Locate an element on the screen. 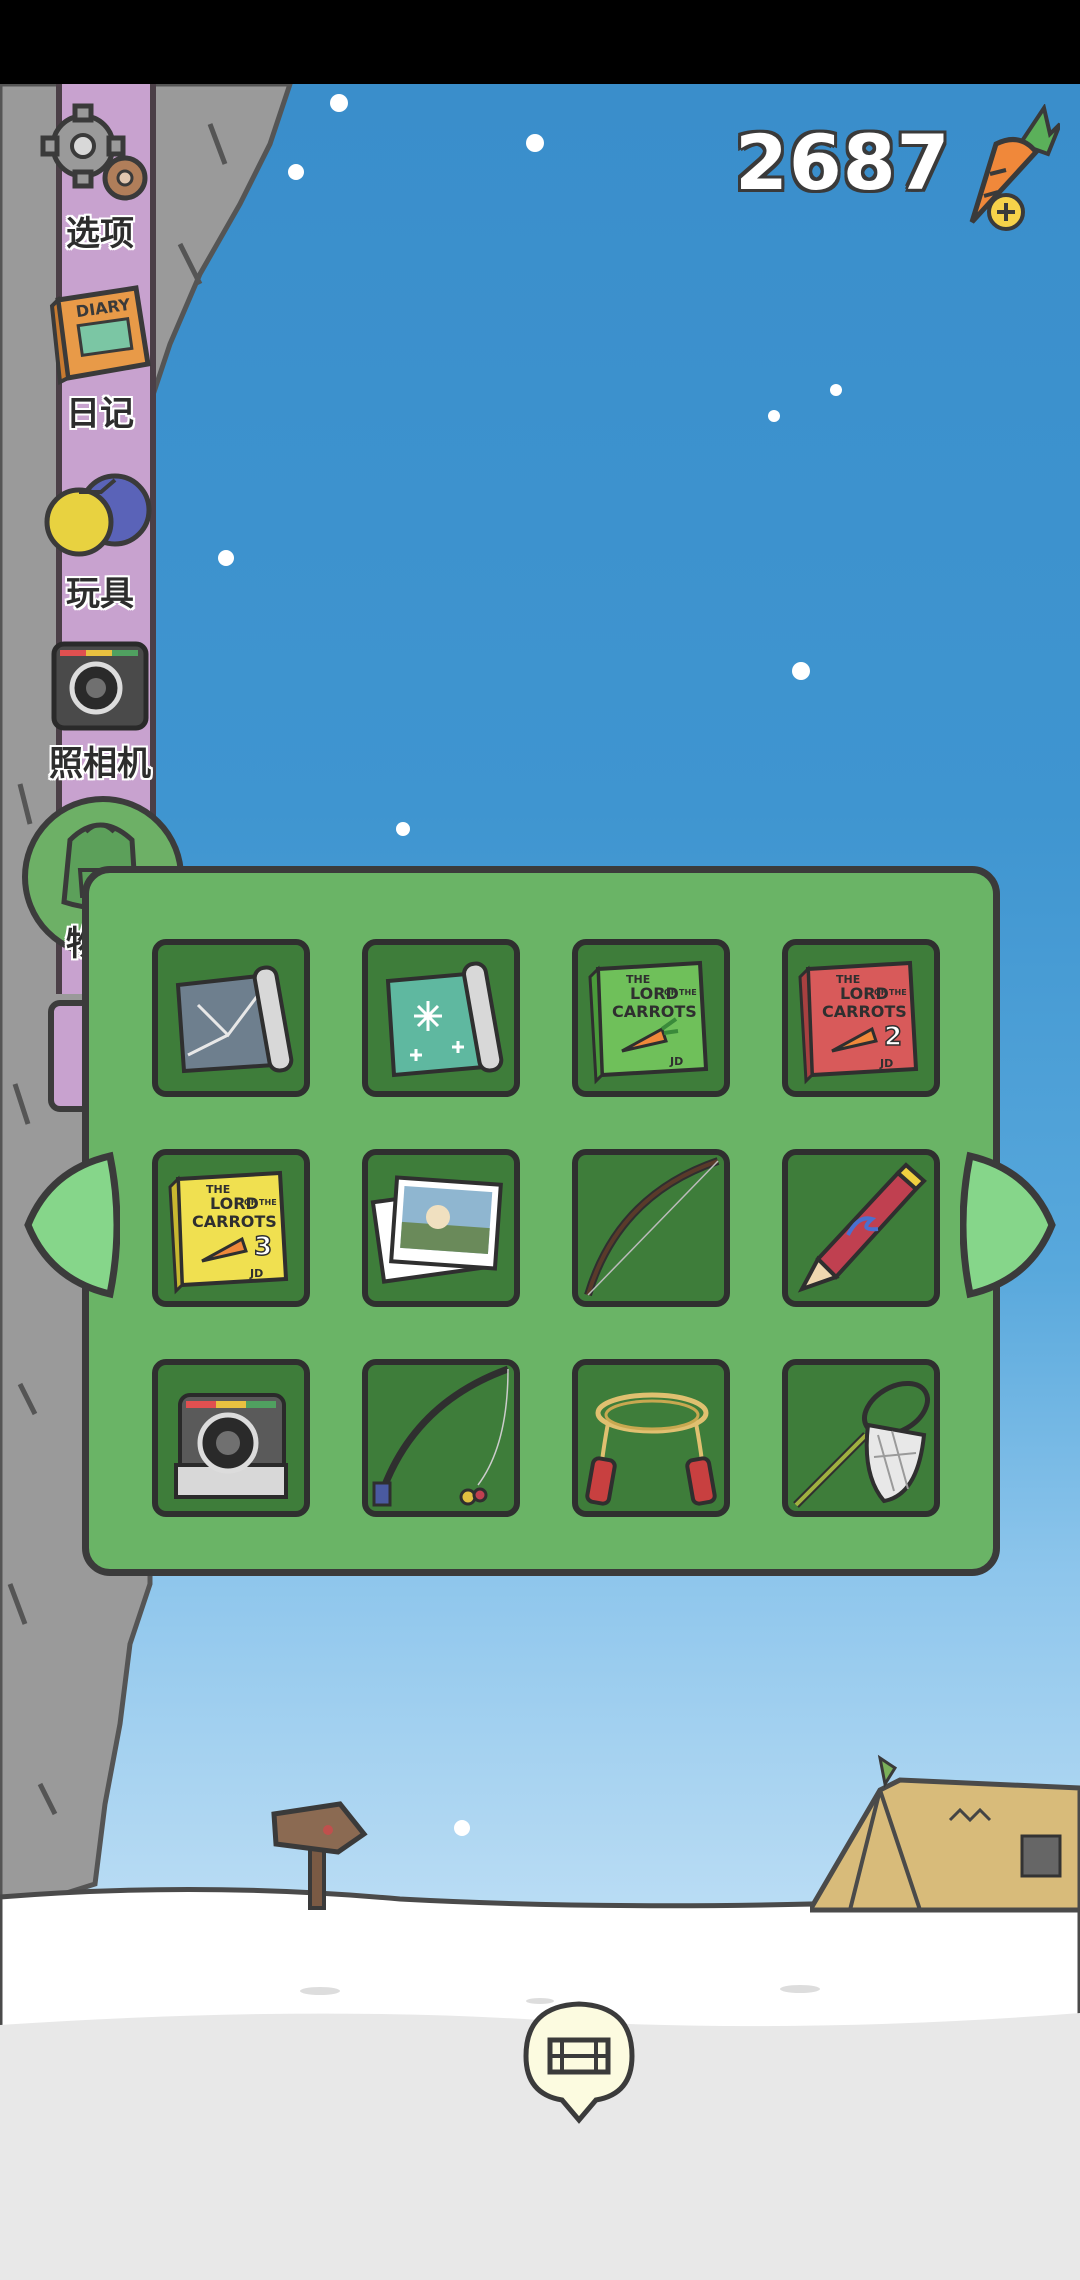  jump-rope-icon is located at coordinates (651, 1449).